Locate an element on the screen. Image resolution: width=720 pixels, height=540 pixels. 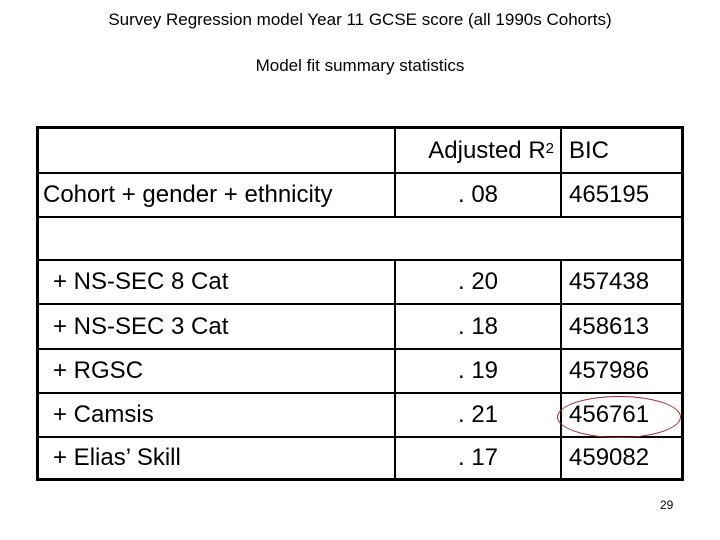
cell-model: + RGSC is located at coordinates (98, 370).